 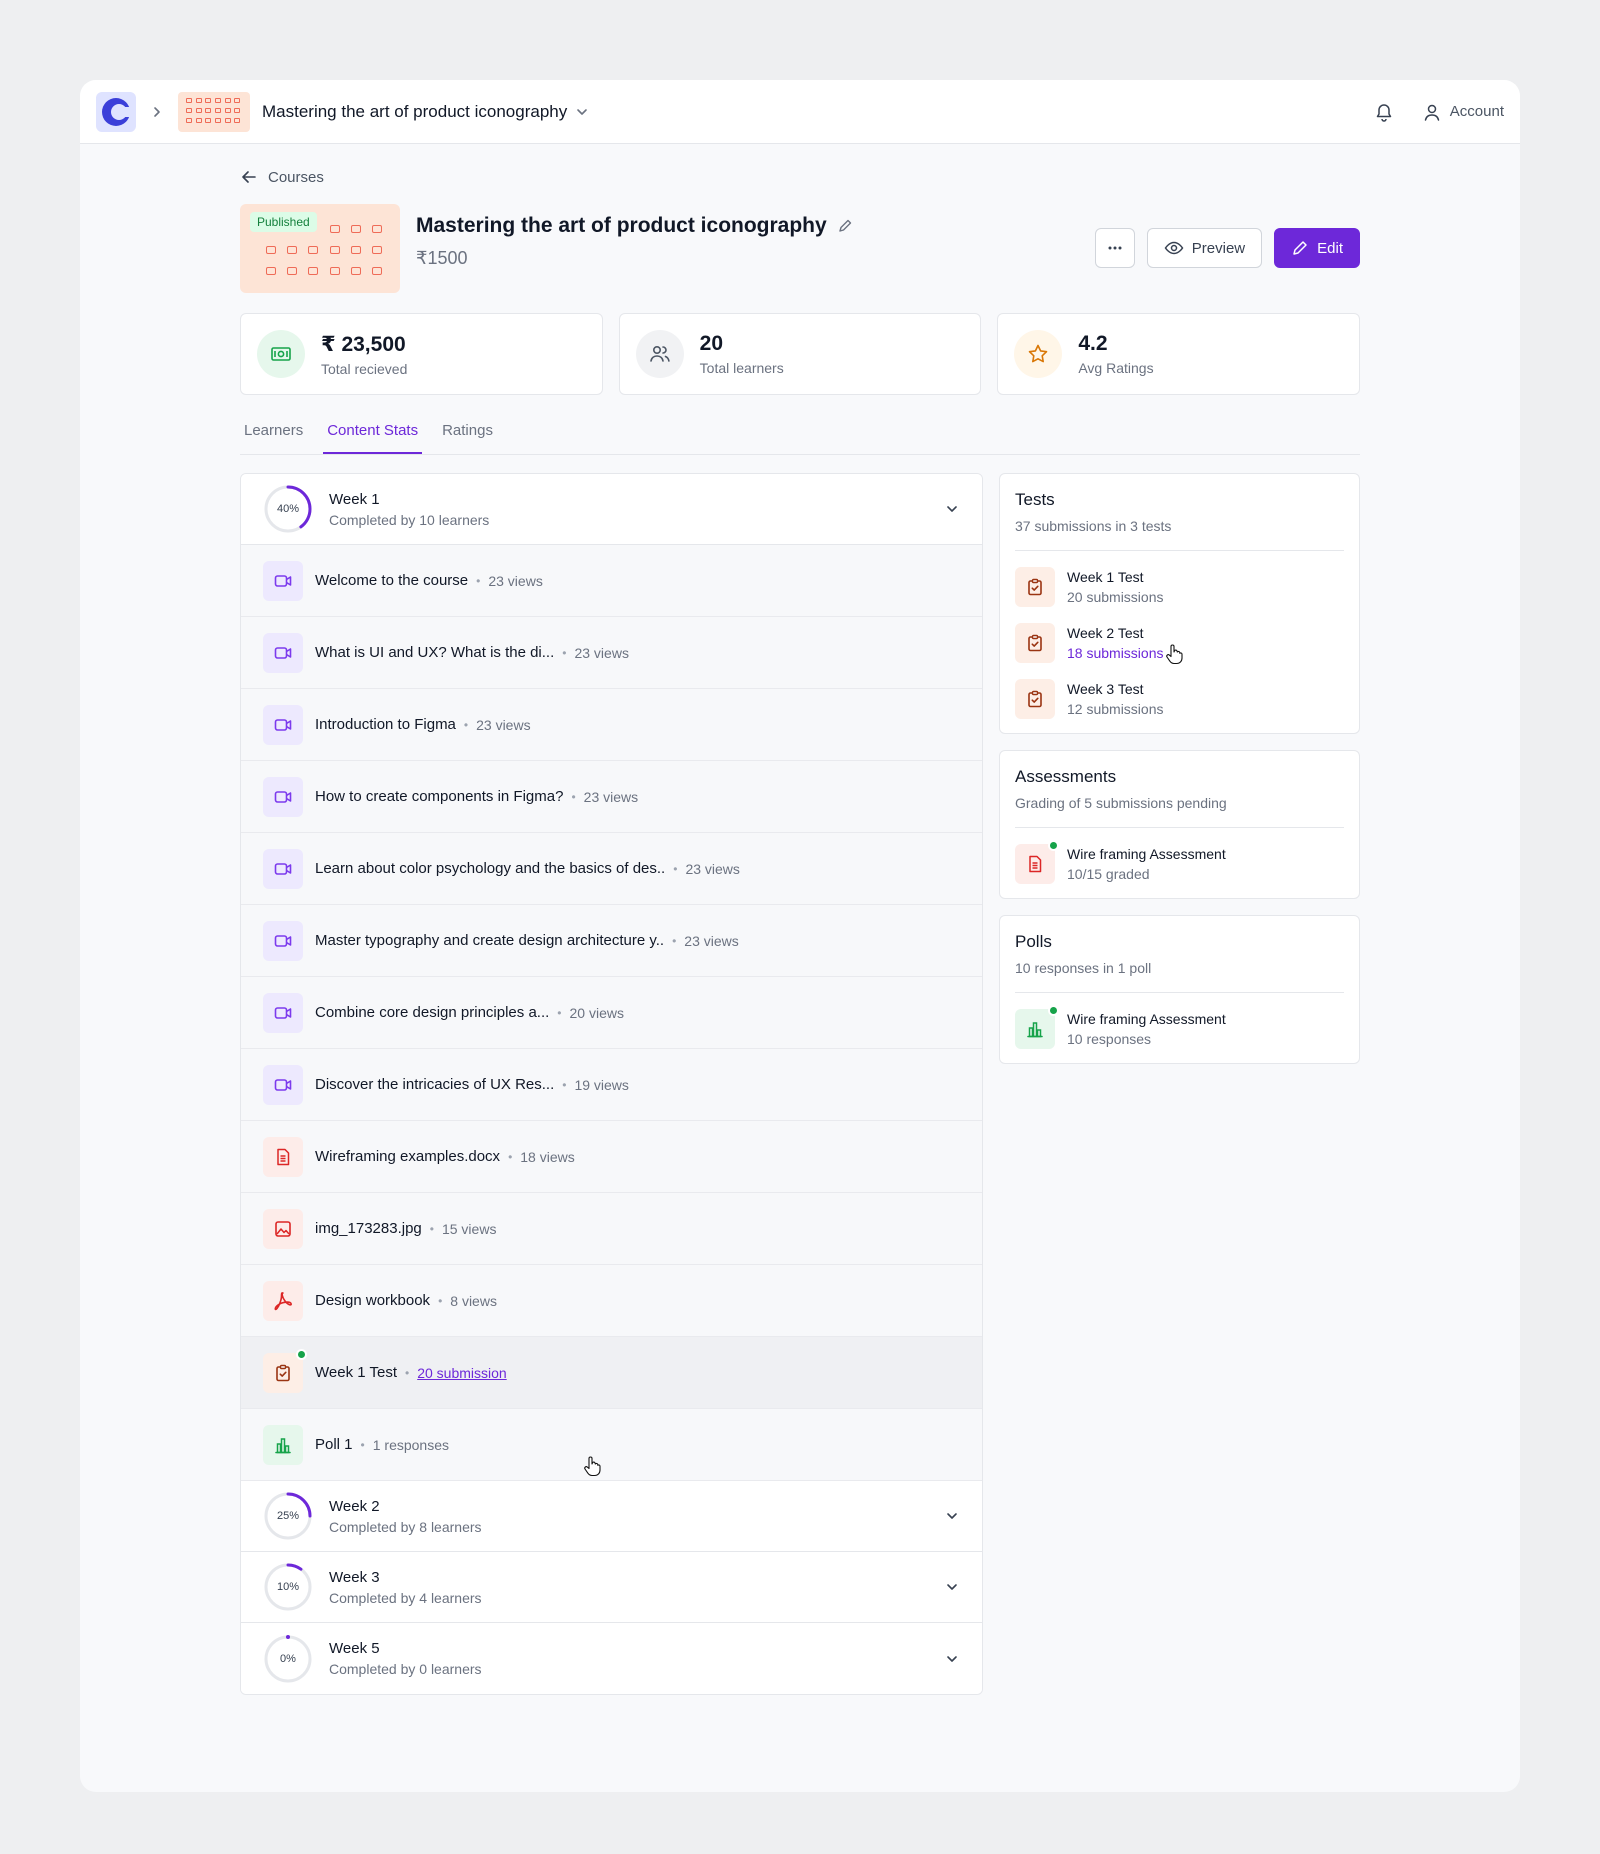 What do you see at coordinates (1114, 248) in the screenshot?
I see `more-options-button` at bounding box center [1114, 248].